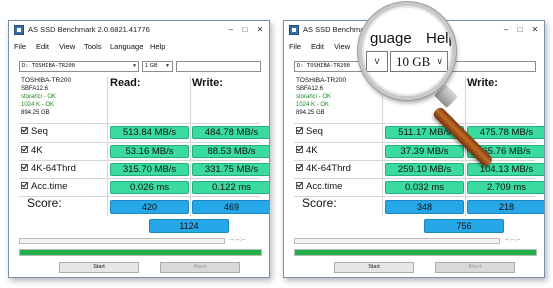  I want to click on title-bar: AS SSD Benchmark 2.0.6821.41776 – □ ✕, so click(139, 30).